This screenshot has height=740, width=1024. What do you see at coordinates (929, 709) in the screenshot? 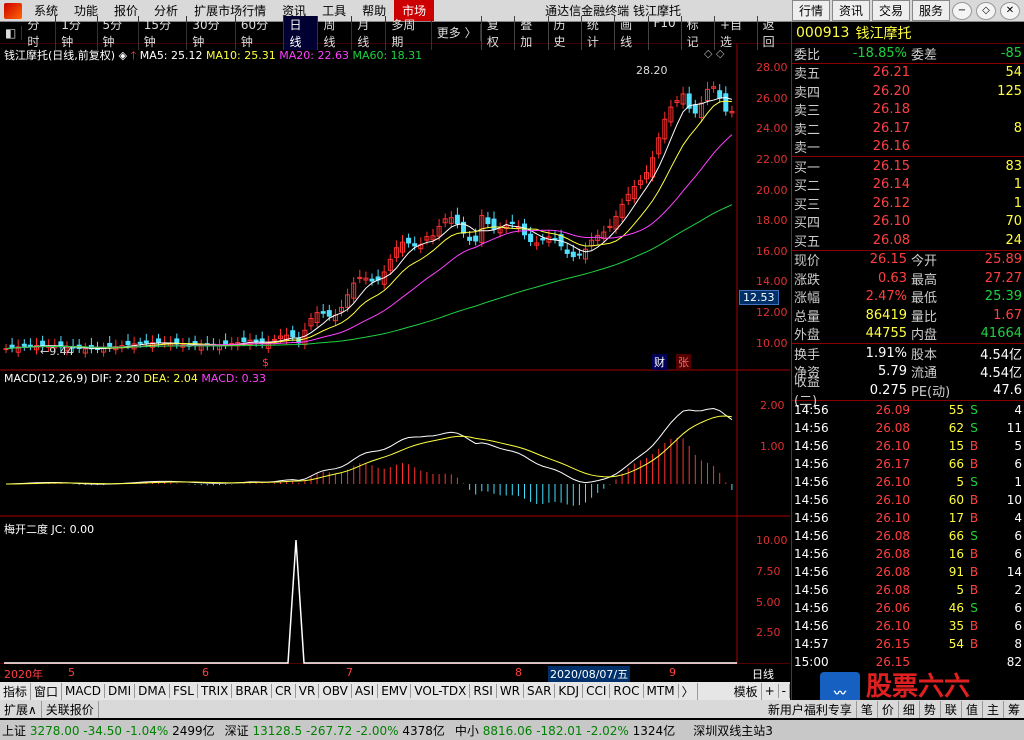
I see `detail-tab-3: 势` at bounding box center [929, 709].